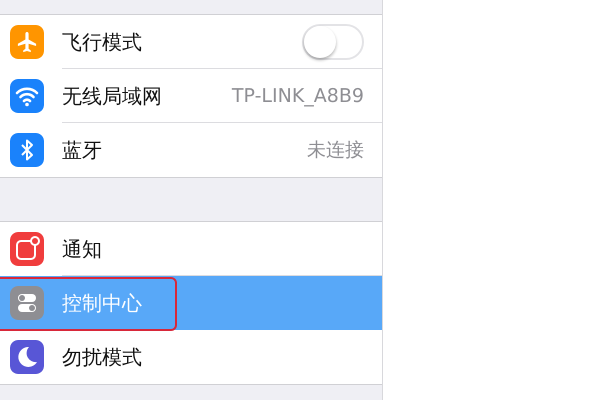  I want to click on row-label: 蓝牙, so click(82, 150).